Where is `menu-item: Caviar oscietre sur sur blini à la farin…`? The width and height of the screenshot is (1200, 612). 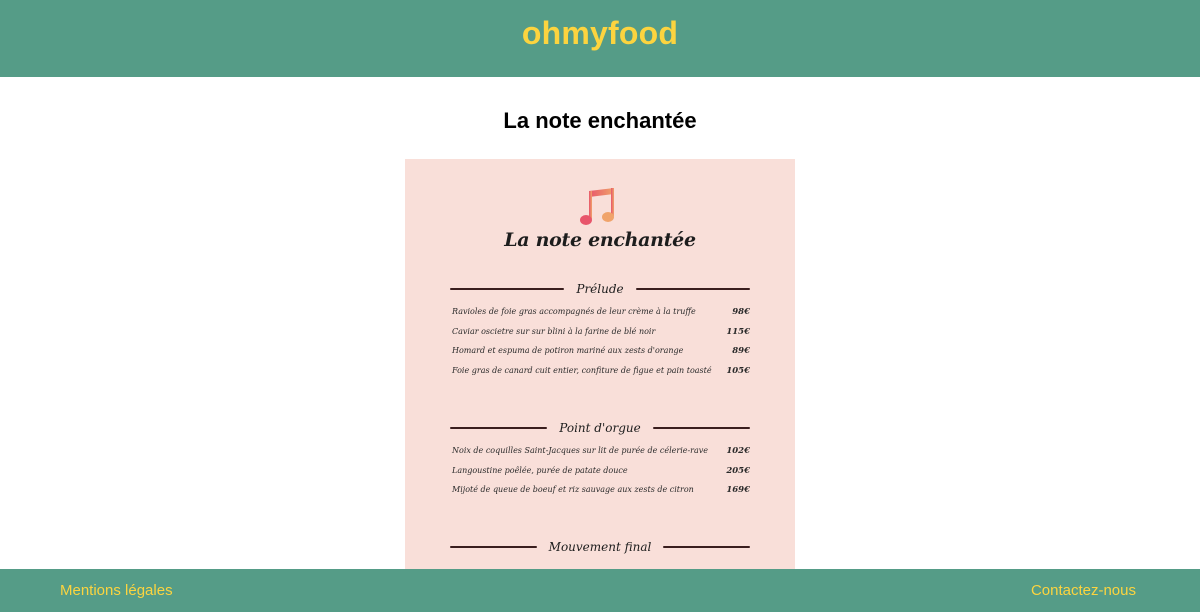 menu-item: Caviar oscietre sur sur blini à la farin… is located at coordinates (600, 337).